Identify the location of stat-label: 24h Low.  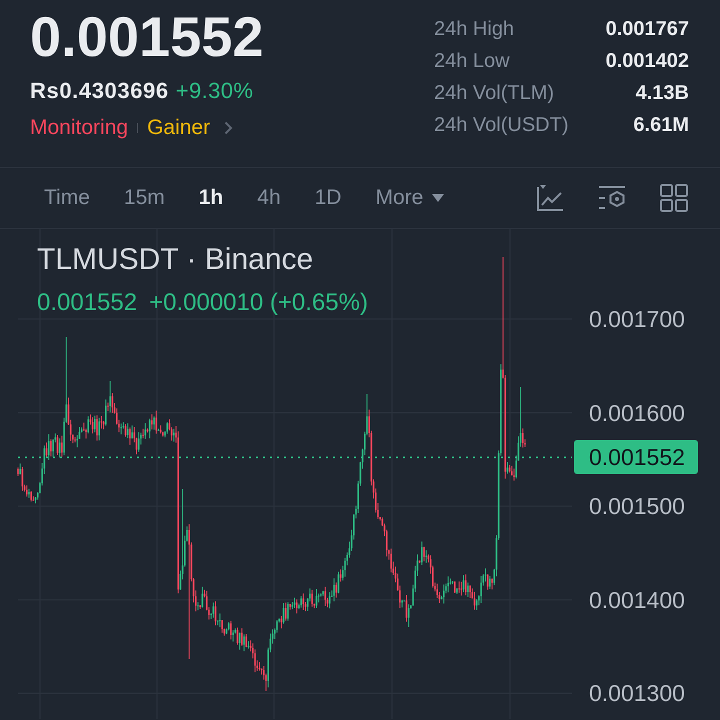
(472, 61).